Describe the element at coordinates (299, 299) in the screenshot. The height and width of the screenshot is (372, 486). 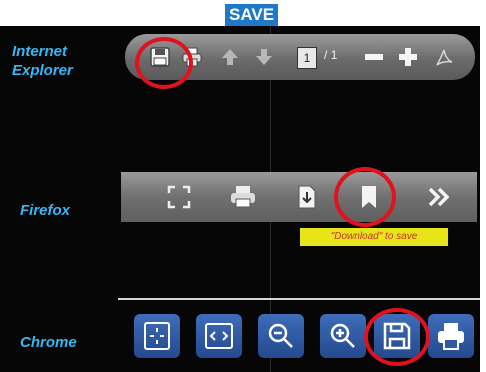
I see `chrome-divider` at that location.